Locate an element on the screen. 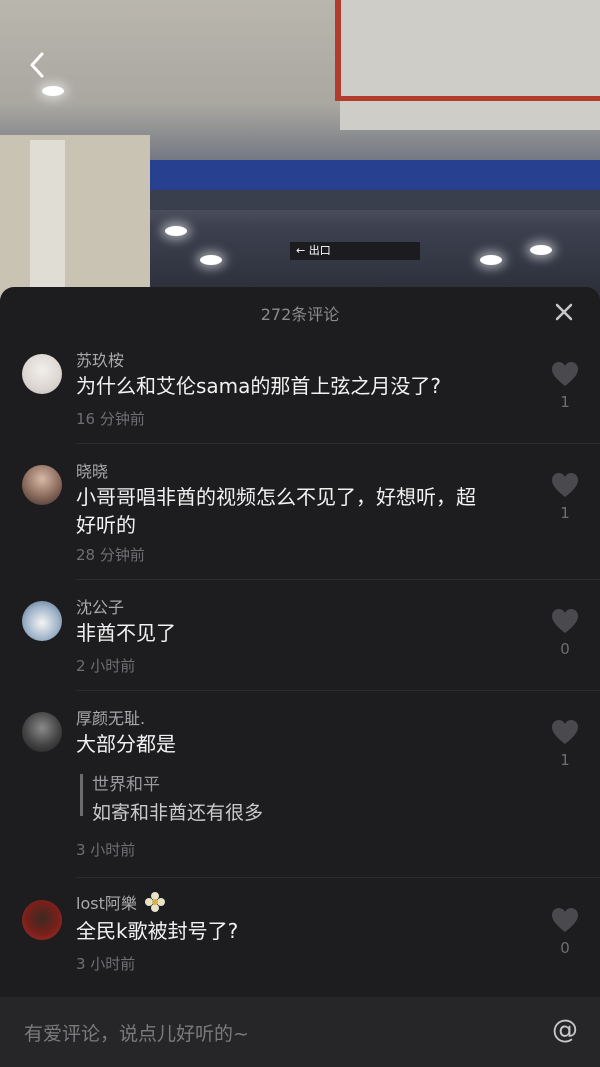  comment-text: 大部分都是 is located at coordinates (126, 744).